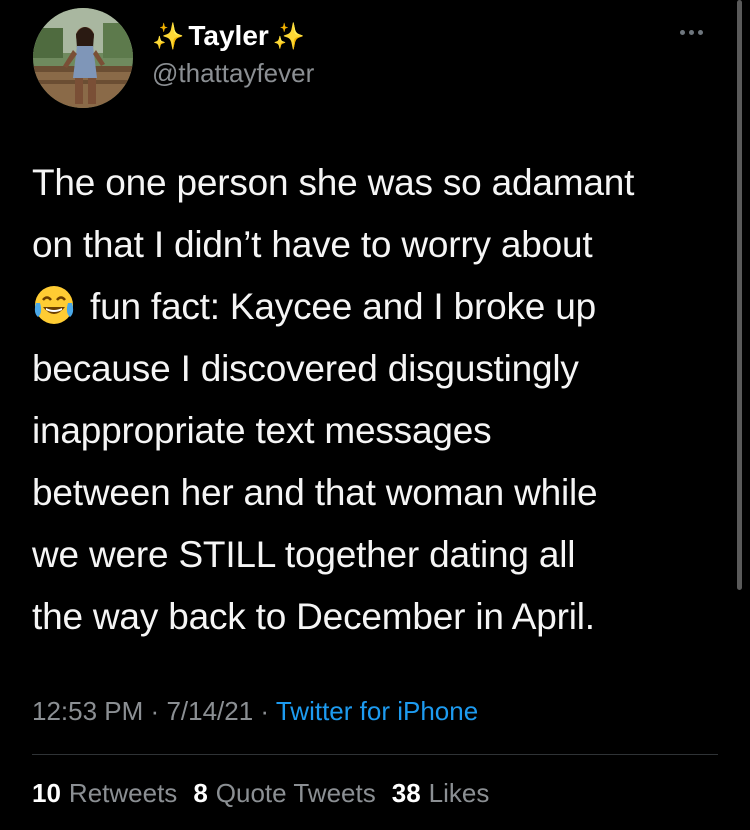  I want to click on display-name: Tayler, so click(228, 35).